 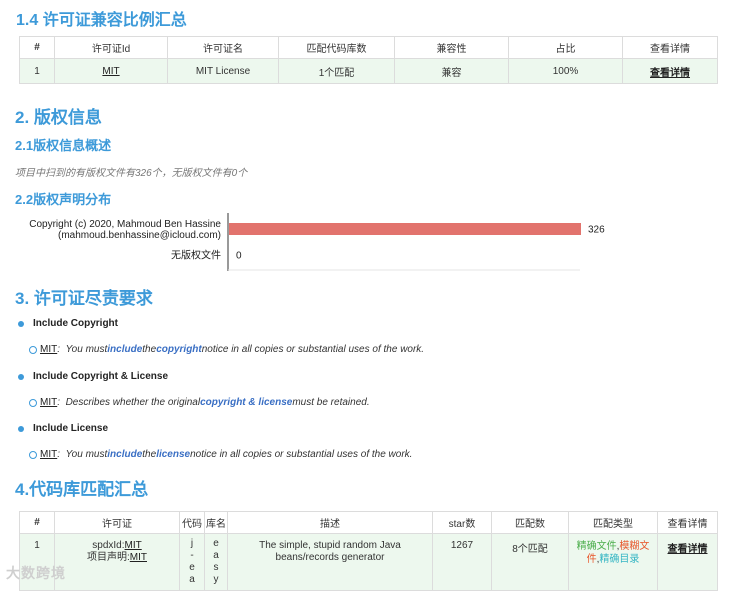 I want to click on category-label: 无版权文件, so click(x=196, y=255).